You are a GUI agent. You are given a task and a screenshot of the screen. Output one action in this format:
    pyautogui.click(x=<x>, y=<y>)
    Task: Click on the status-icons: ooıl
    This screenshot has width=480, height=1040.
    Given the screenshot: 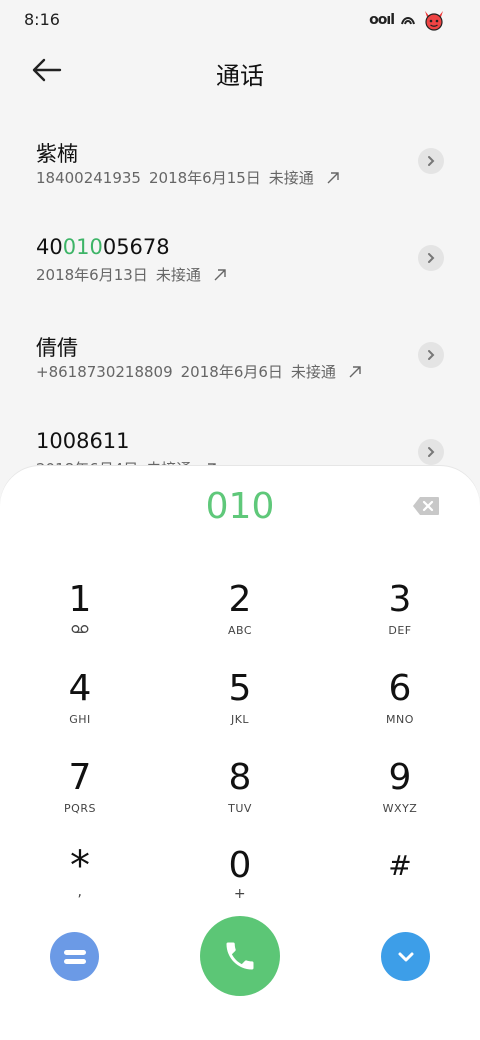 What is the action you would take?
    pyautogui.click(x=407, y=20)
    